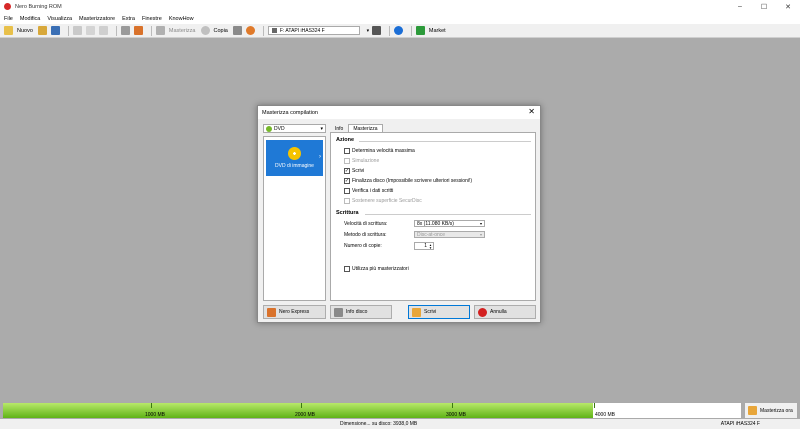 This screenshot has height=429, width=800. I want to click on dialog-close-button: ✕, so click(531, 111).